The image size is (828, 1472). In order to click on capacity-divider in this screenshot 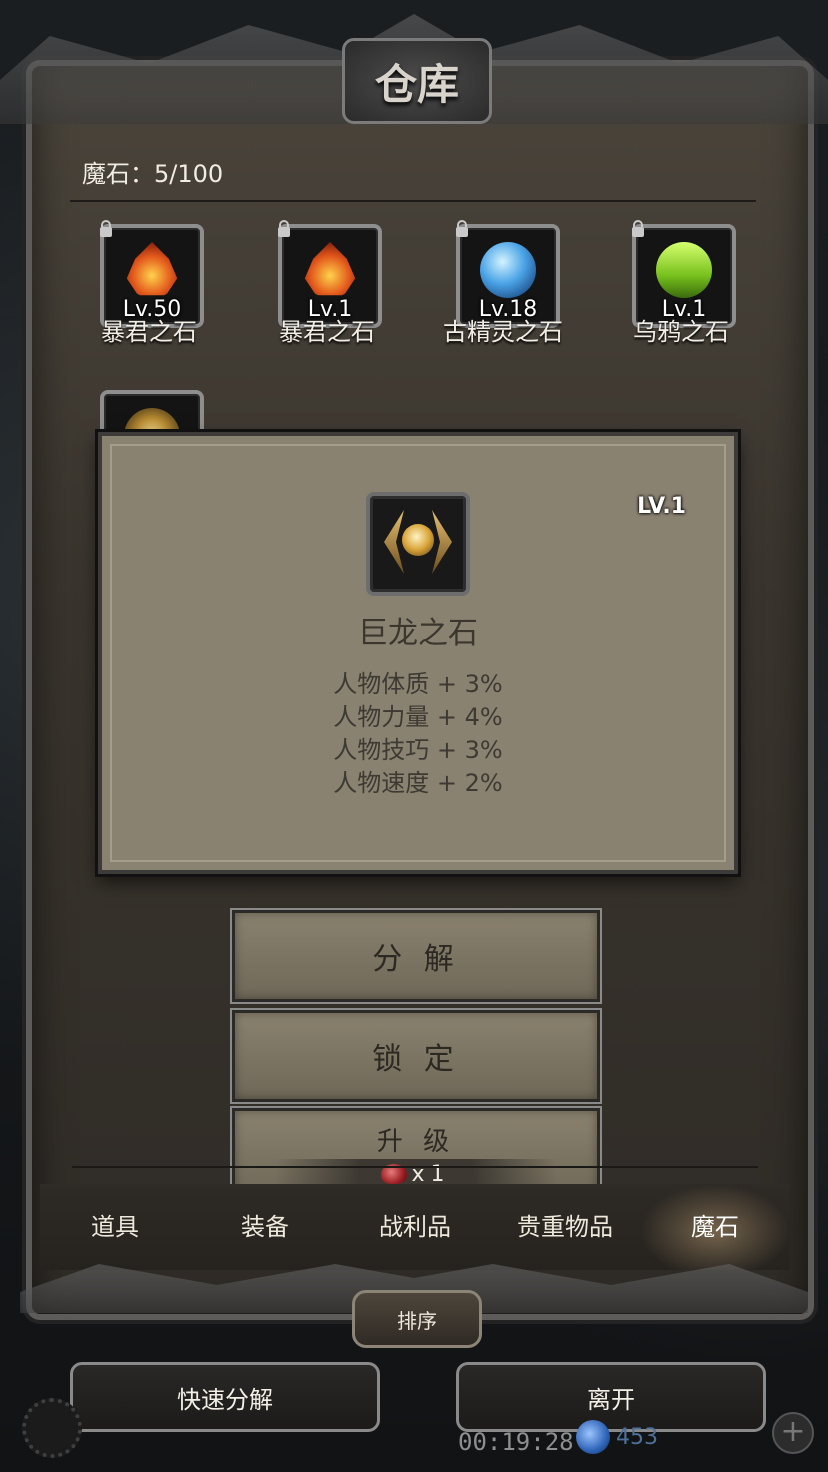, I will do `click(413, 201)`.